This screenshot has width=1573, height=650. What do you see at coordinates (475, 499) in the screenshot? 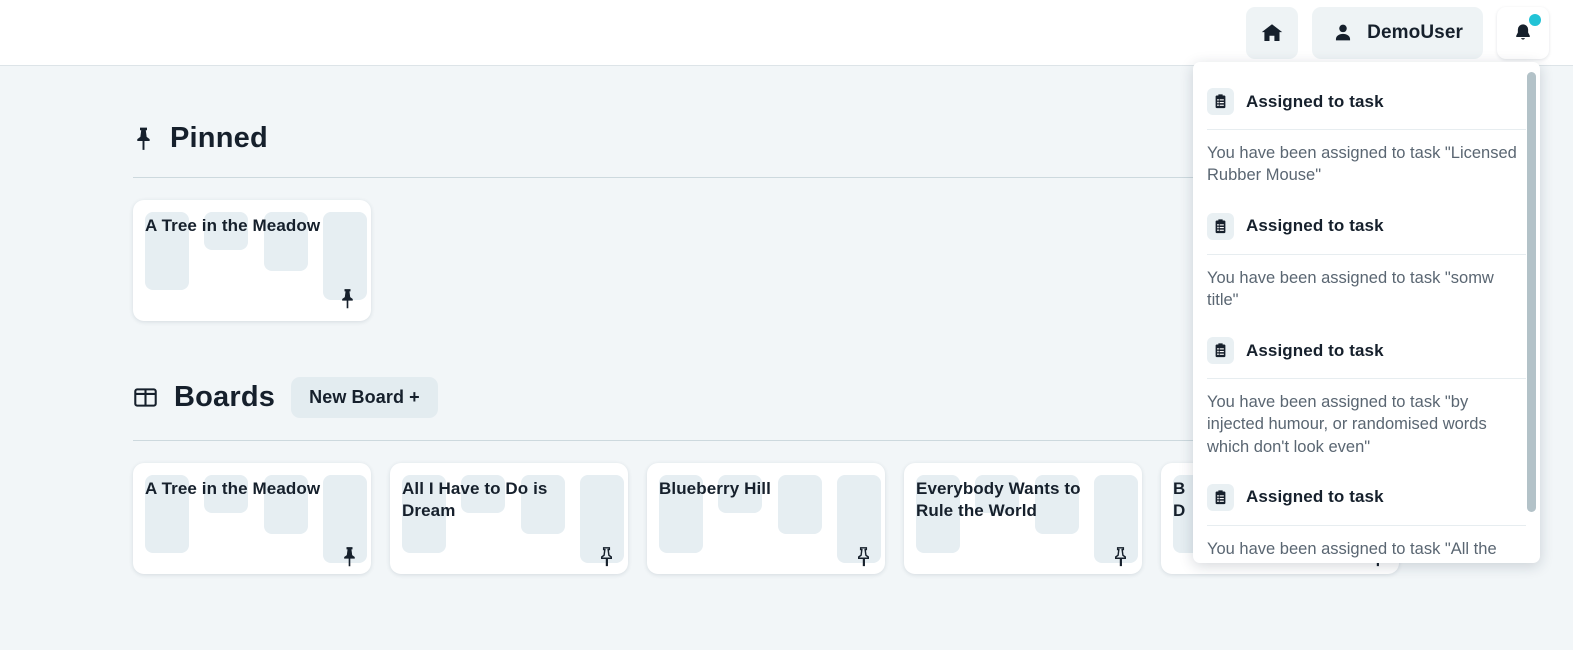
I see `board-card-title: All I Have to Do is Dream` at bounding box center [475, 499].